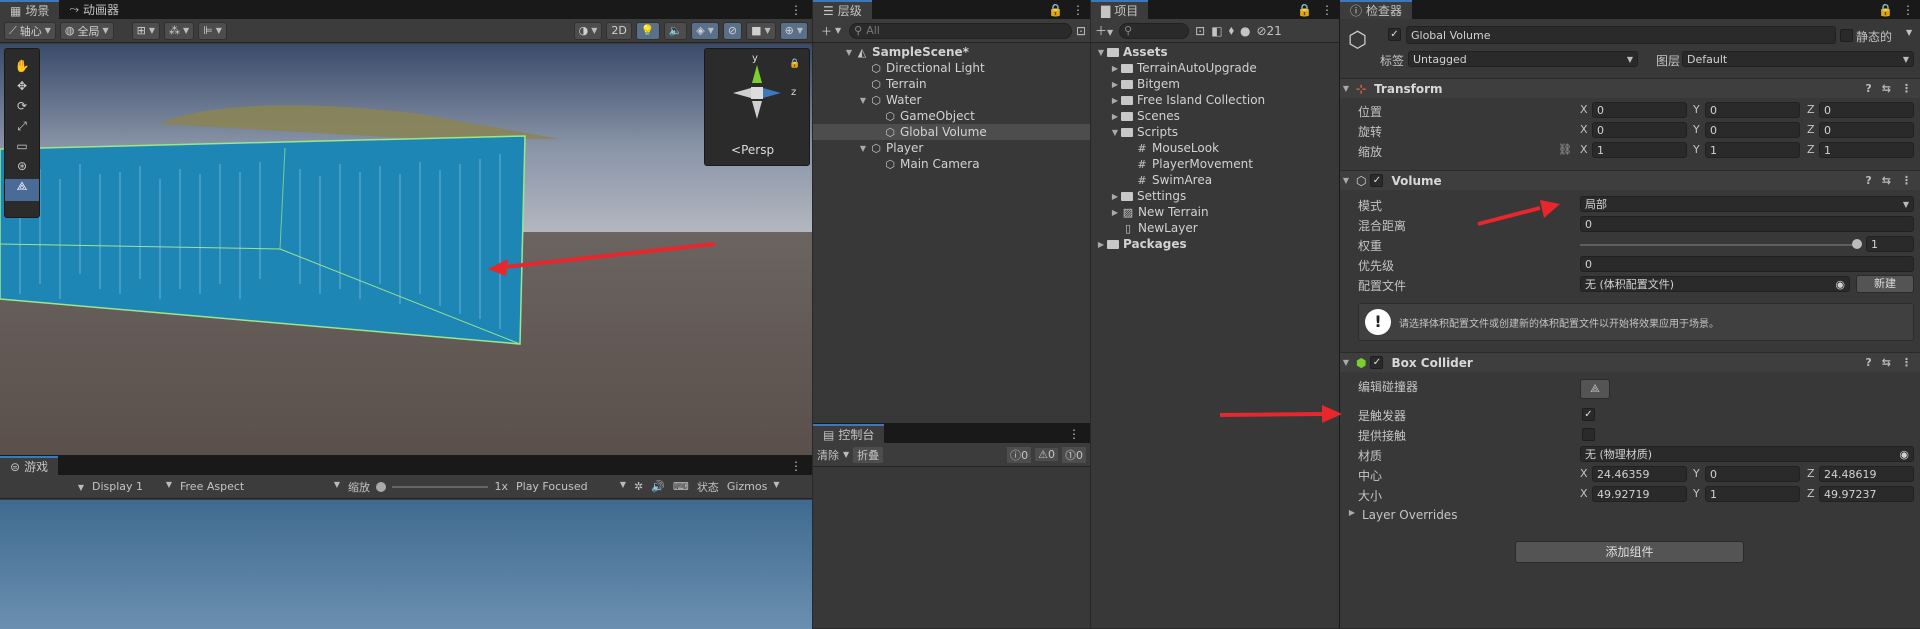 The width and height of the screenshot is (1920, 629). What do you see at coordinates (22, 190) in the screenshot?
I see `custom-tool-icon: ⟁` at bounding box center [22, 190].